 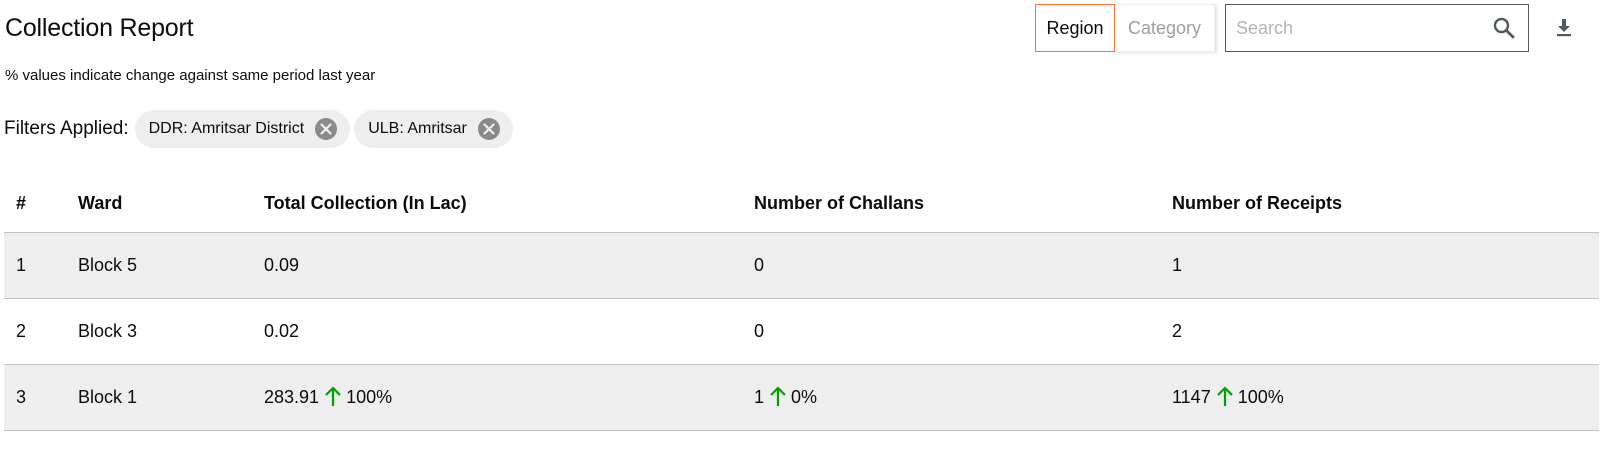 I want to click on filter-chip-ddr: DDR: Amritsar District, so click(x=242, y=129).